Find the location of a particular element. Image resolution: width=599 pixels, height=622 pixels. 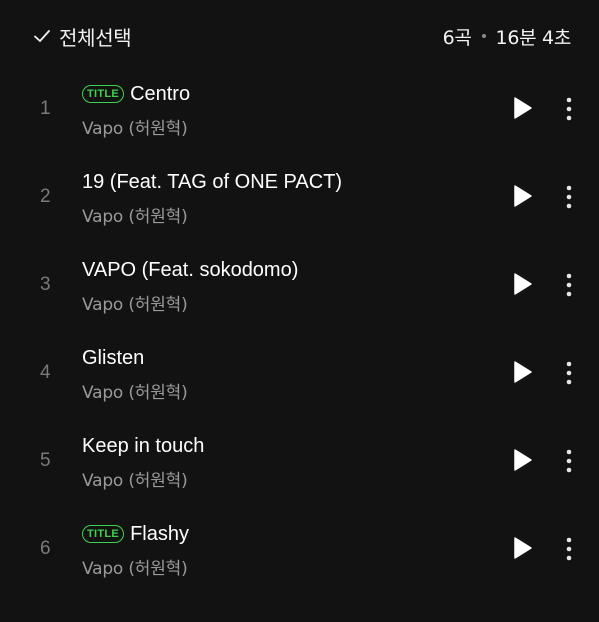

track-row: 1 TITLE Centro Vapo (허원혁) is located at coordinates (299, 108).